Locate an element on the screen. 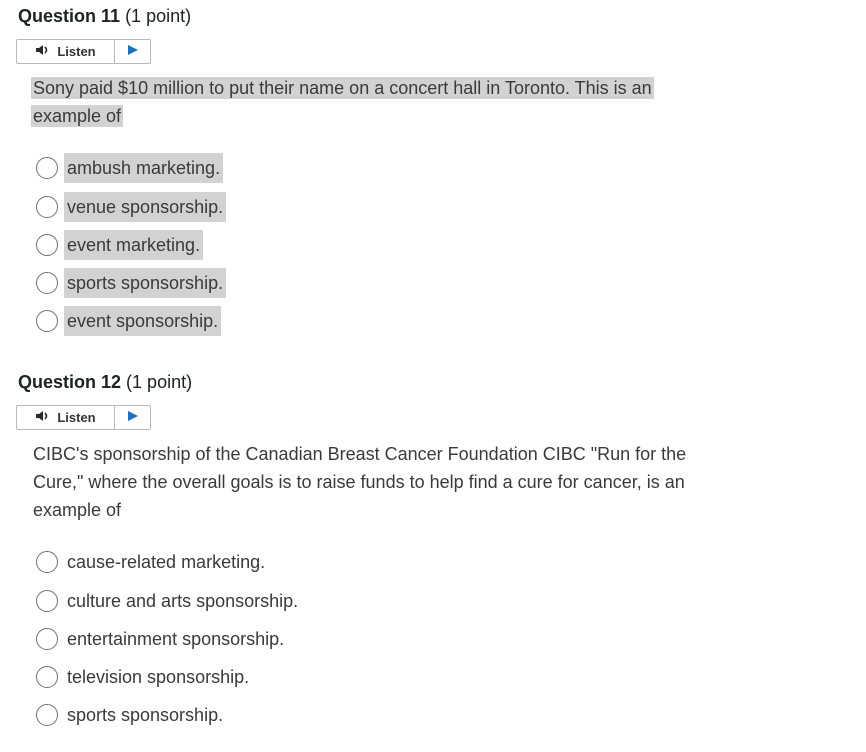 This screenshot has height=752, width=866. question-title: Question 11 (1 point) is located at coordinates (104, 16).